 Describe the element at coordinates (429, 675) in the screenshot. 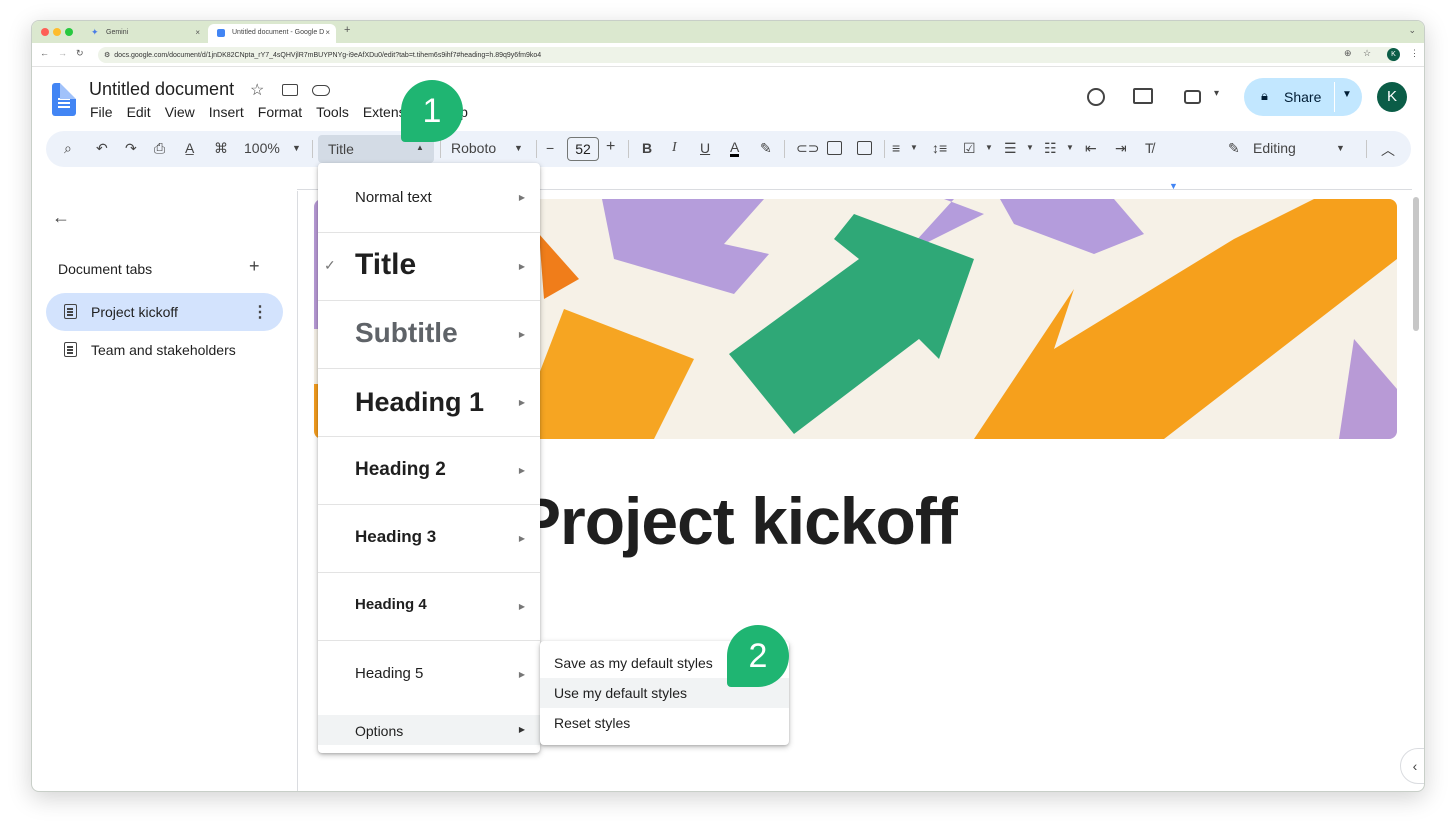

I see `style-option-heading-5: Heading 5 ▶` at that location.